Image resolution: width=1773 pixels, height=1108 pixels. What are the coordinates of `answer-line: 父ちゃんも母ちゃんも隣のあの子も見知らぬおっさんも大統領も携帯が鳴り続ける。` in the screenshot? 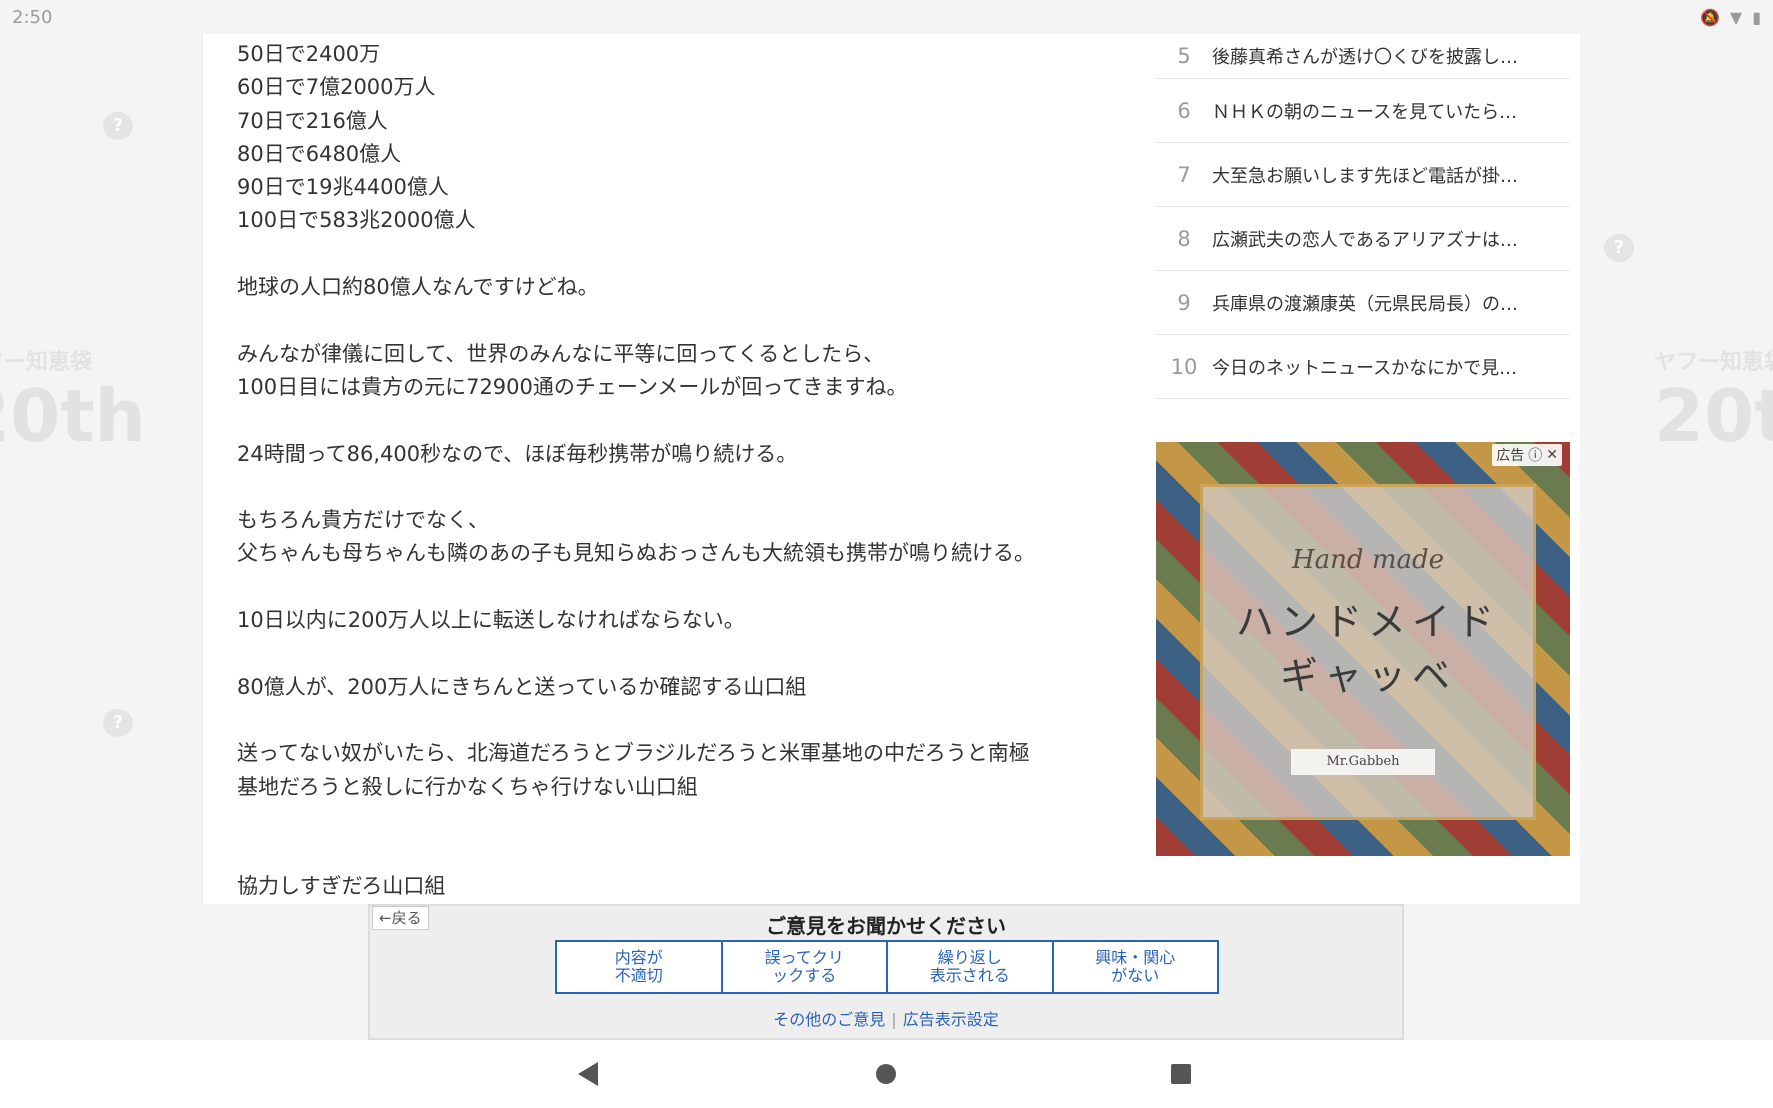 It's located at (636, 553).